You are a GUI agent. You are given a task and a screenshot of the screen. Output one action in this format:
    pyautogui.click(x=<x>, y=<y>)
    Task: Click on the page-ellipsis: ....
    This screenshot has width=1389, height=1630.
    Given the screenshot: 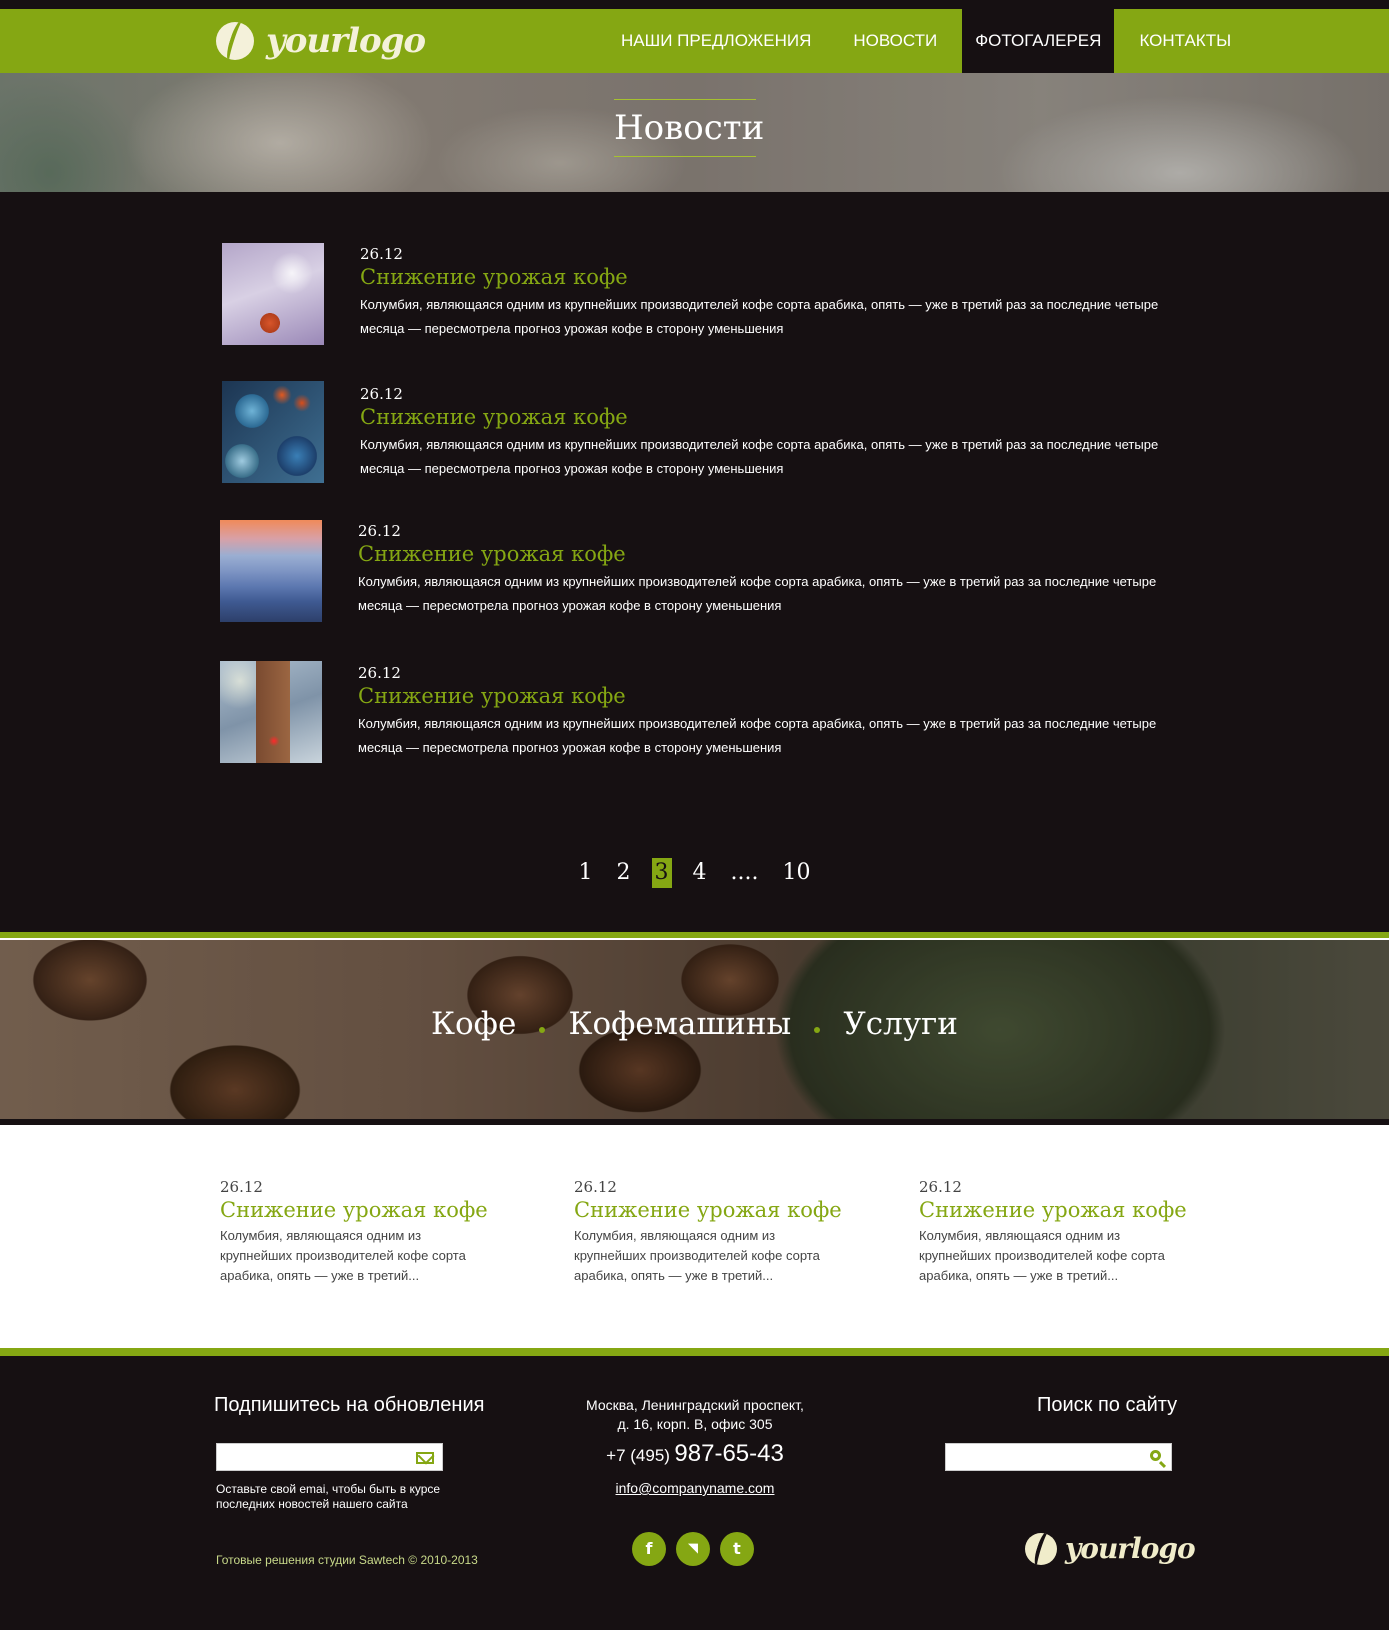 What is the action you would take?
    pyautogui.click(x=744, y=872)
    